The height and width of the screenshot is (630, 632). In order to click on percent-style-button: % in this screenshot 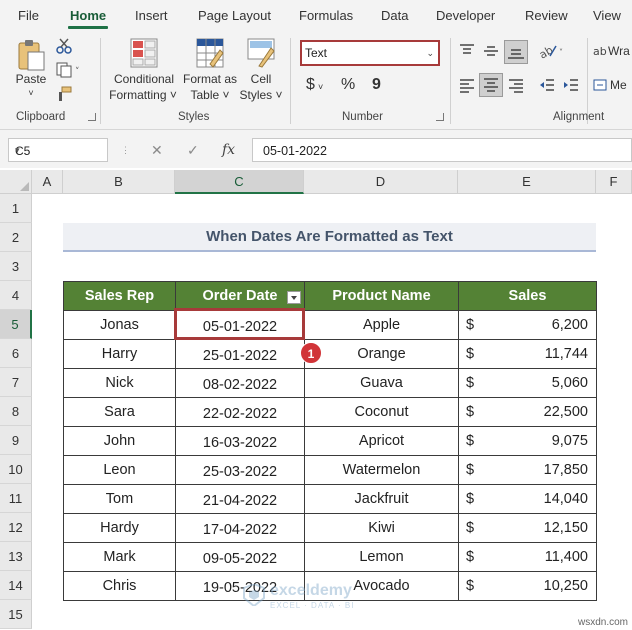, I will do `click(348, 85)`.